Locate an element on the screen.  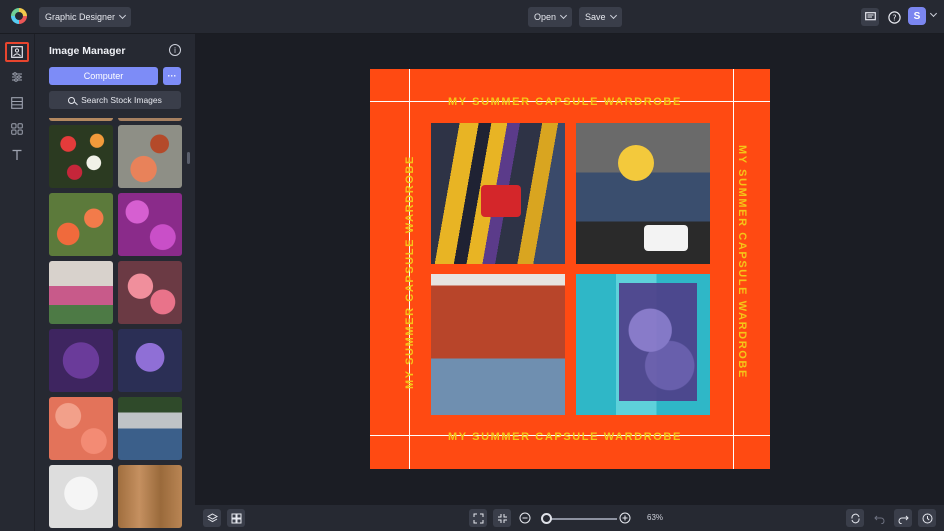
photo-teal-floral is located at coordinates (643, 344).